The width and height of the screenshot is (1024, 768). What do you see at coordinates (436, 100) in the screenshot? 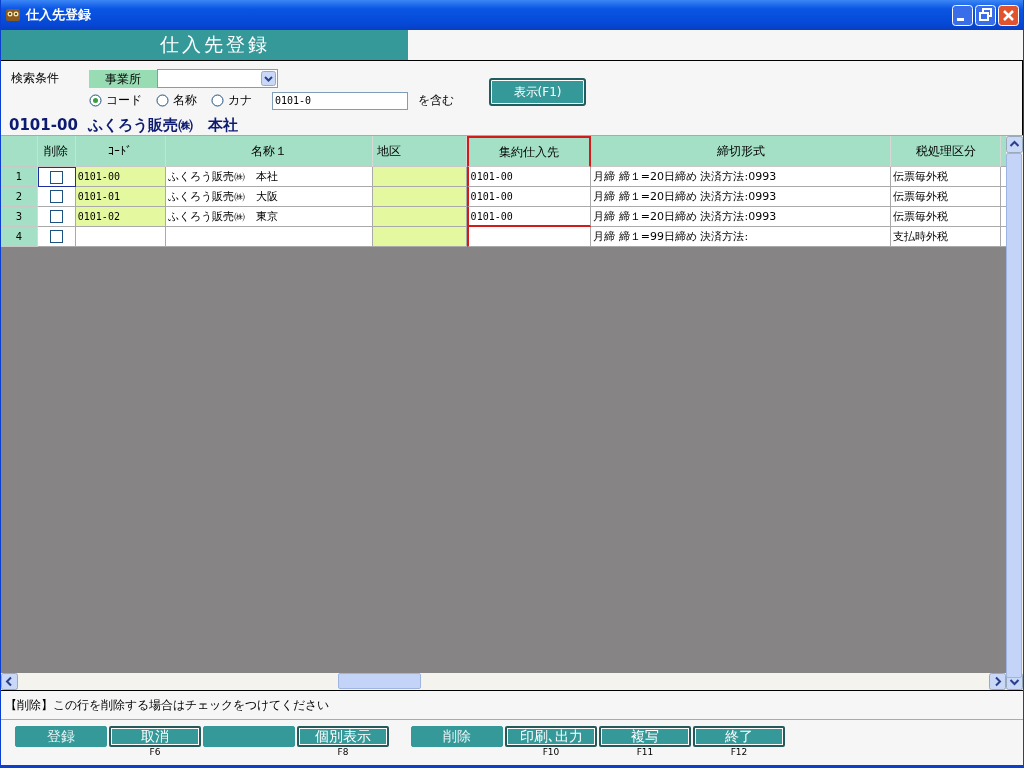
I see `contains-label: を含む` at bounding box center [436, 100].